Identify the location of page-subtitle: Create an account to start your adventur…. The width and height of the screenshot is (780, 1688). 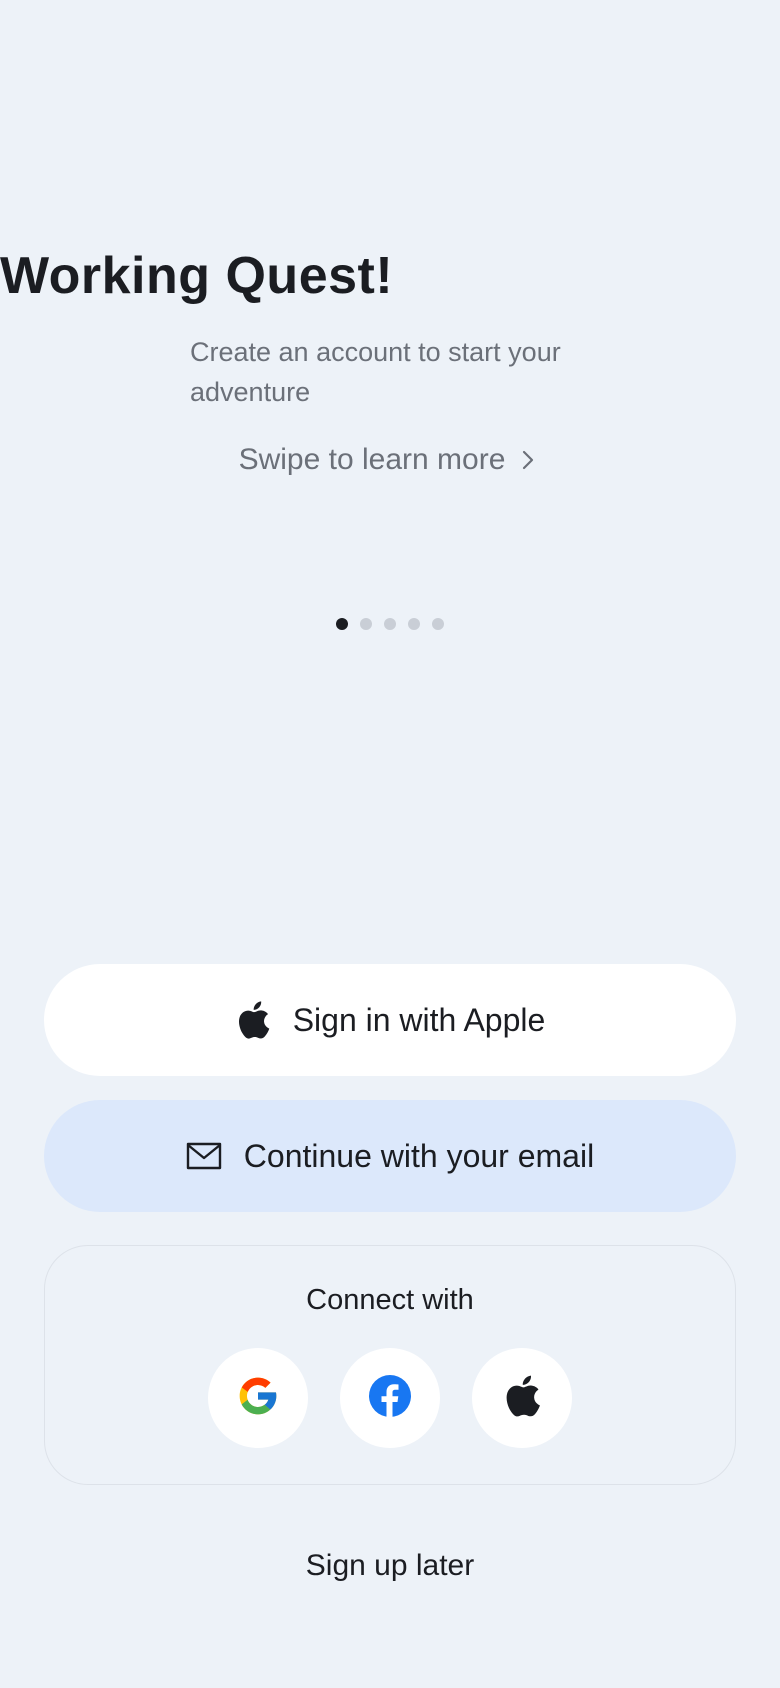
(375, 372).